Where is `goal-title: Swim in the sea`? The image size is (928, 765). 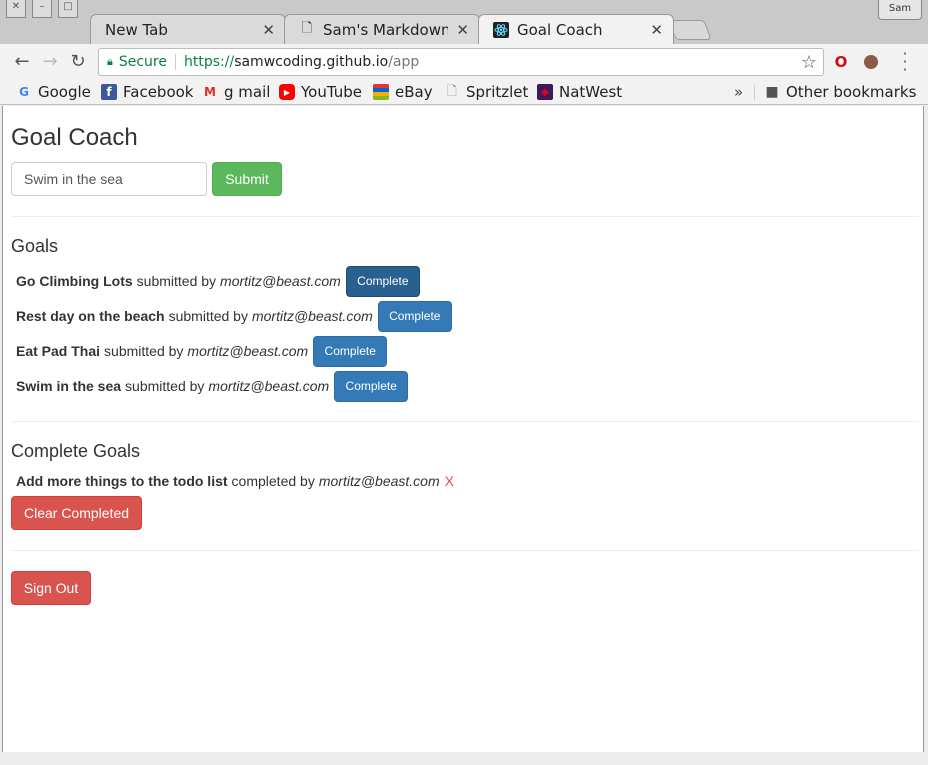 goal-title: Swim in the sea is located at coordinates (69, 386).